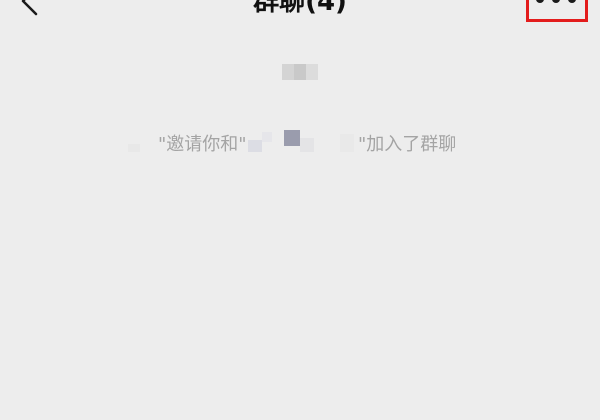 The height and width of the screenshot is (420, 600). Describe the element at coordinates (300, 72) in the screenshot. I see `timestamp-pixelated` at that location.